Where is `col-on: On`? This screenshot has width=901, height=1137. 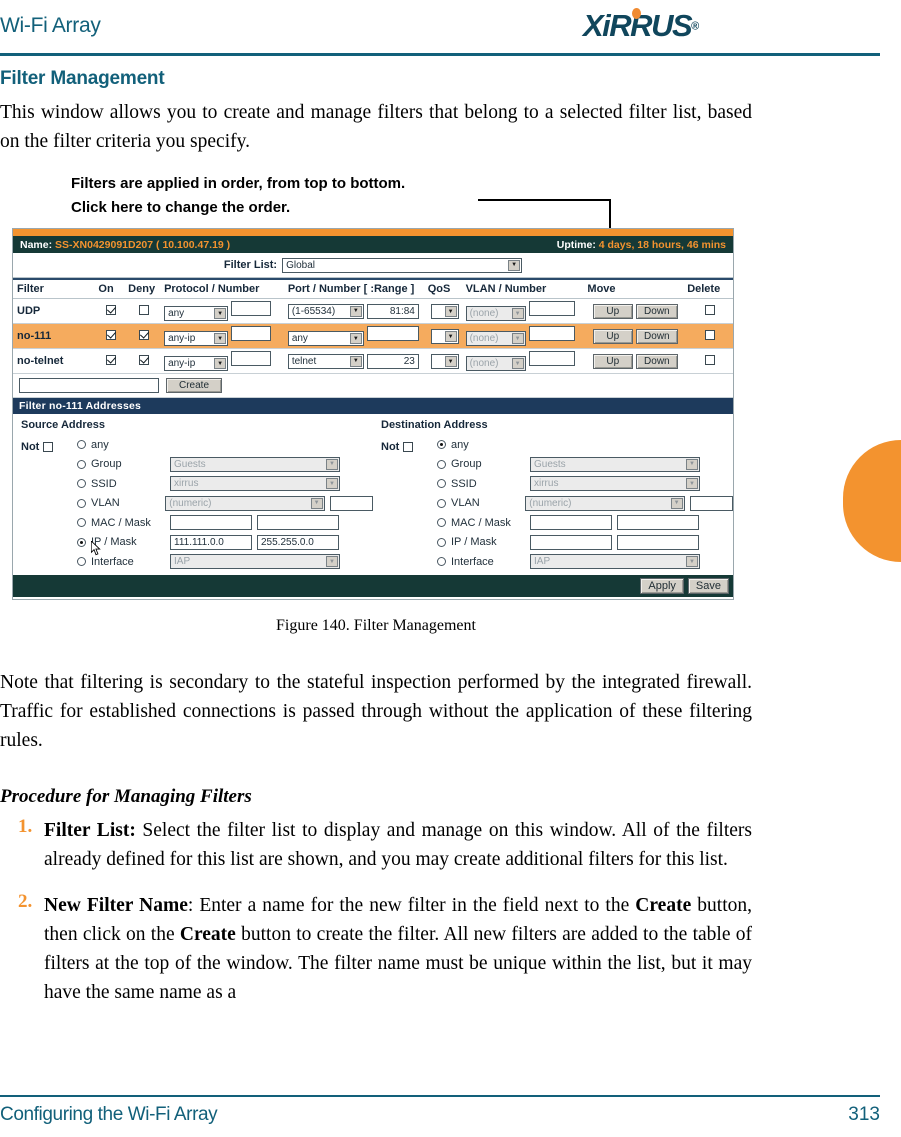 col-on: On is located at coordinates (109, 288).